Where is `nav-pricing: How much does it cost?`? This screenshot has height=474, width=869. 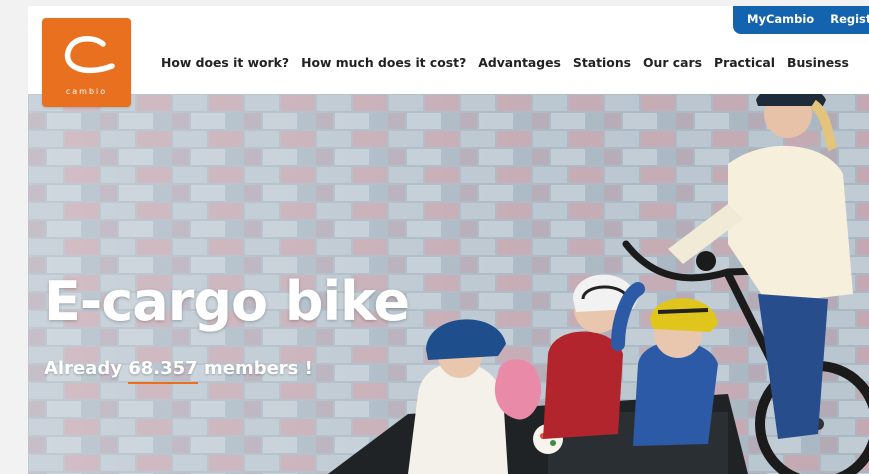
nav-pricing: How much does it cost? is located at coordinates (383, 62).